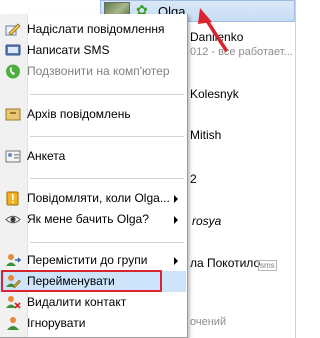 This screenshot has height=338, width=320. Describe the element at coordinates (93, 323) in the screenshot. I see `menu-item-ignore: Ігнорувати` at that location.